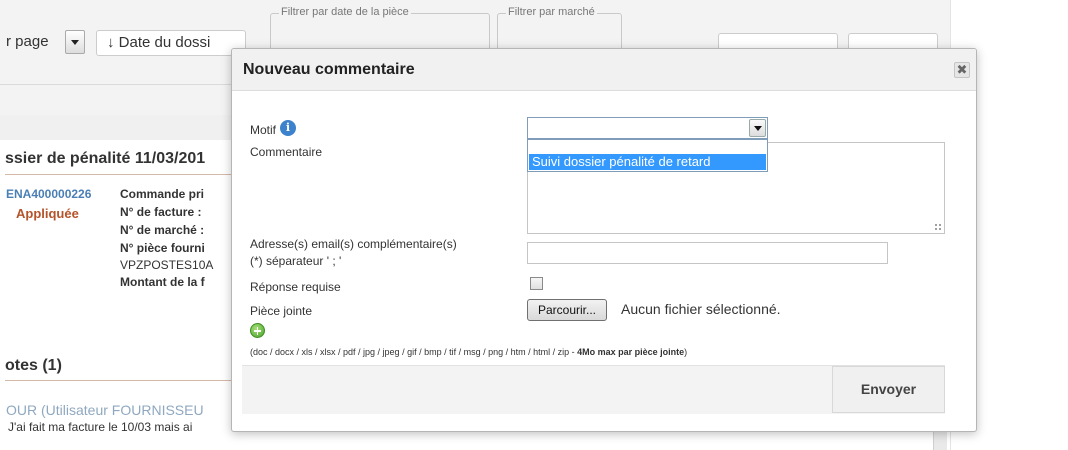 This screenshot has height=450, width=1068. What do you see at coordinates (75, 42) in the screenshot?
I see `page-size-dropdown-button` at bounding box center [75, 42].